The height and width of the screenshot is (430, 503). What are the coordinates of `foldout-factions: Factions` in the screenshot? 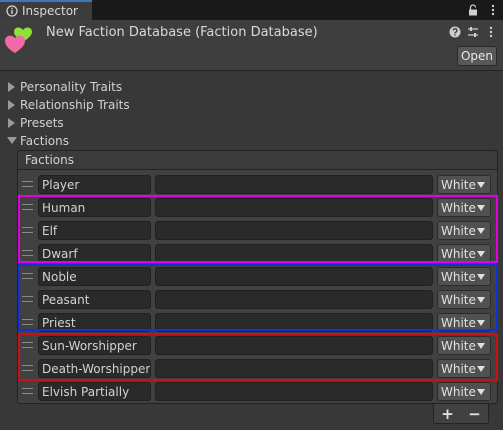 It's located at (37, 141).